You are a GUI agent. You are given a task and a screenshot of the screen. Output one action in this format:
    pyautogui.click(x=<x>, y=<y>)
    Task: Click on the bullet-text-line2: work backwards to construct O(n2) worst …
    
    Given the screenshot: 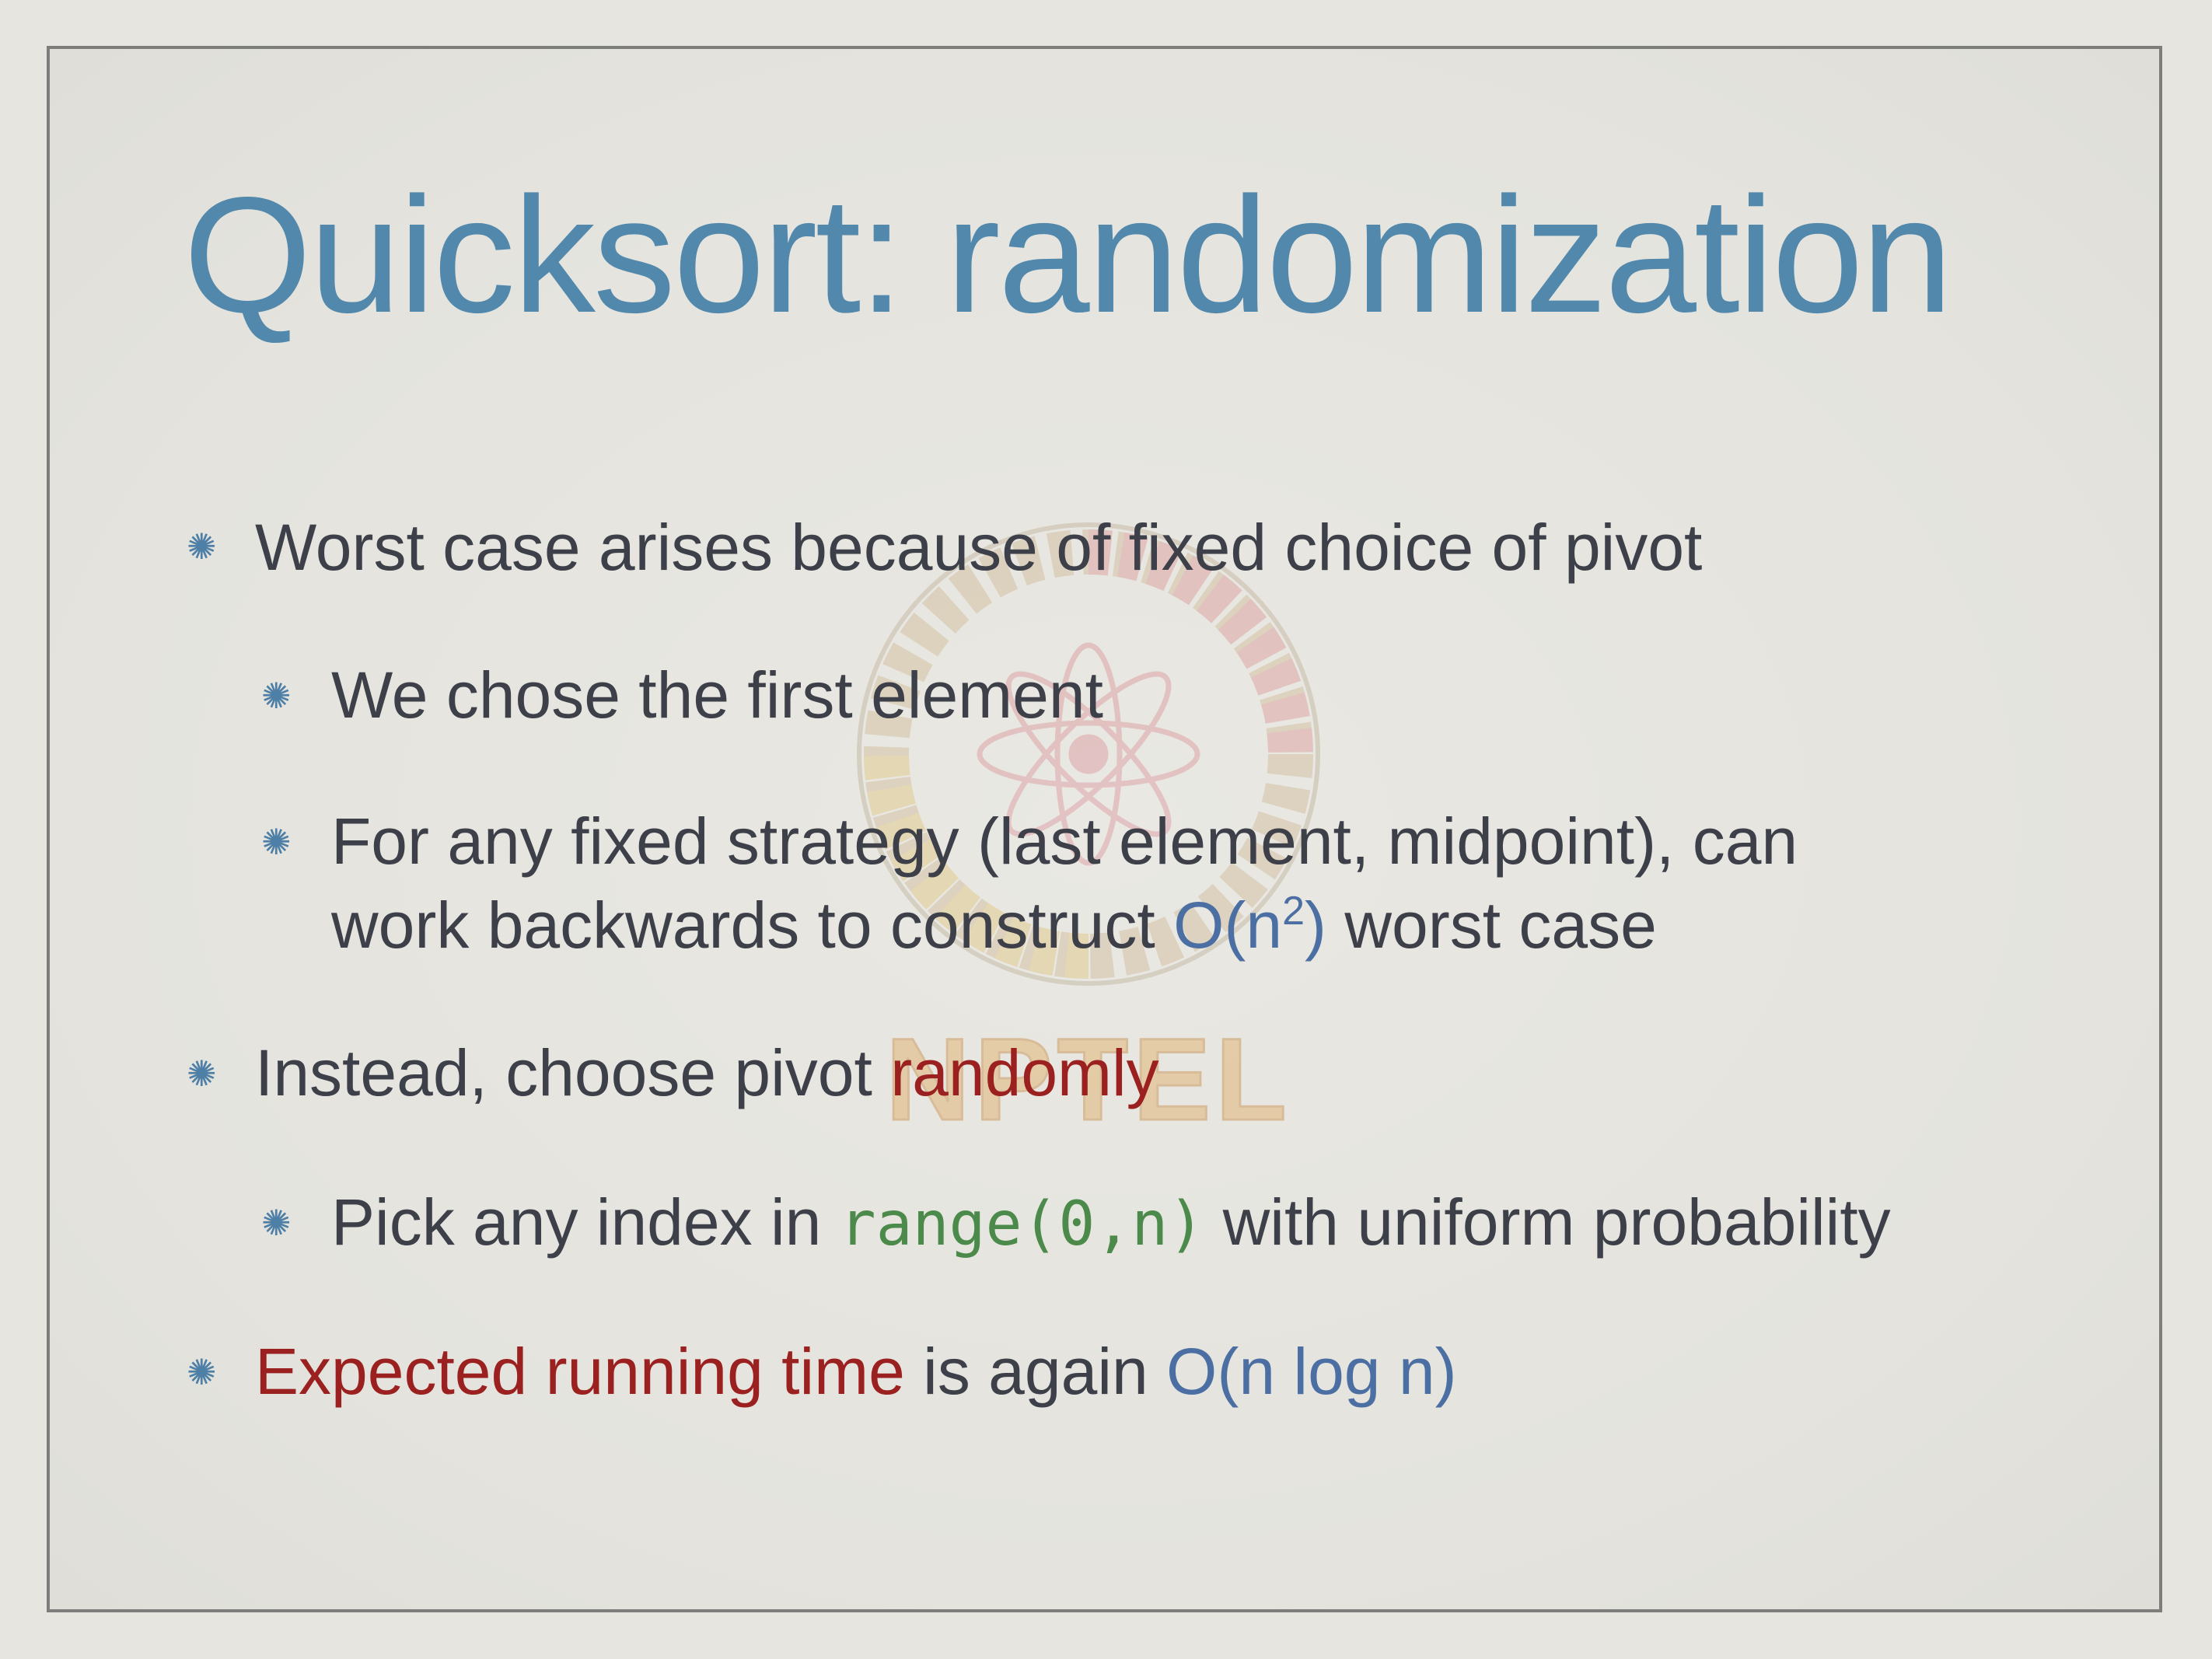 What is the action you would take?
    pyautogui.click(x=1064, y=925)
    